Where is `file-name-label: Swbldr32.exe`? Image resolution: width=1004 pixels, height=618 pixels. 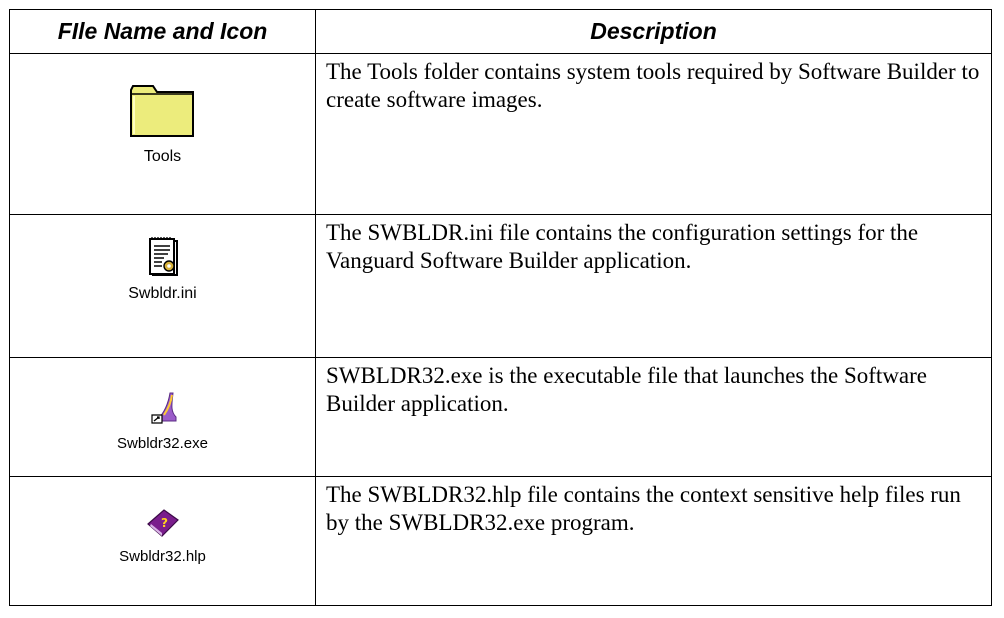 file-name-label: Swbldr32.exe is located at coordinates (162, 443).